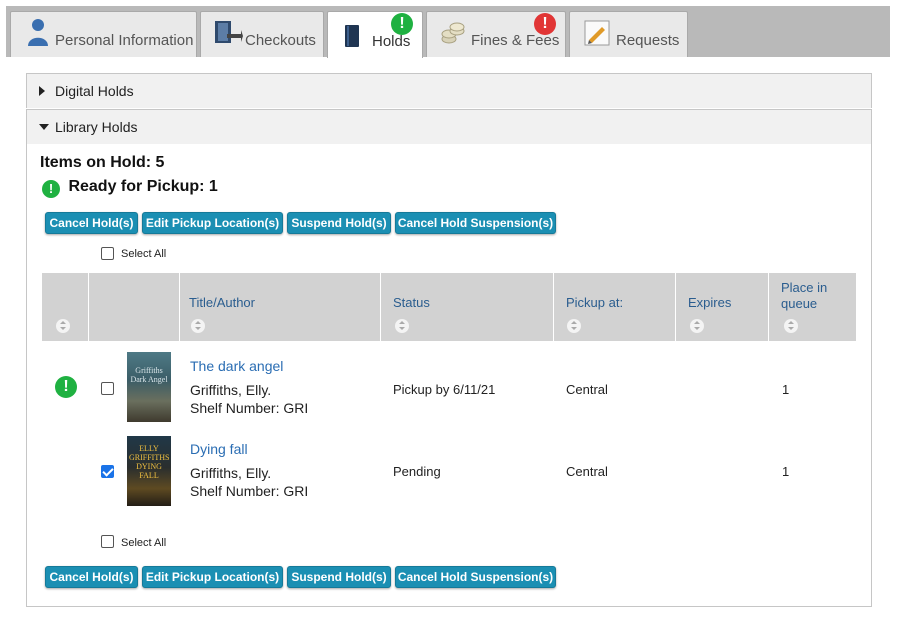  I want to click on tab-fines-fees: ! Fines & Fees, so click(496, 34).